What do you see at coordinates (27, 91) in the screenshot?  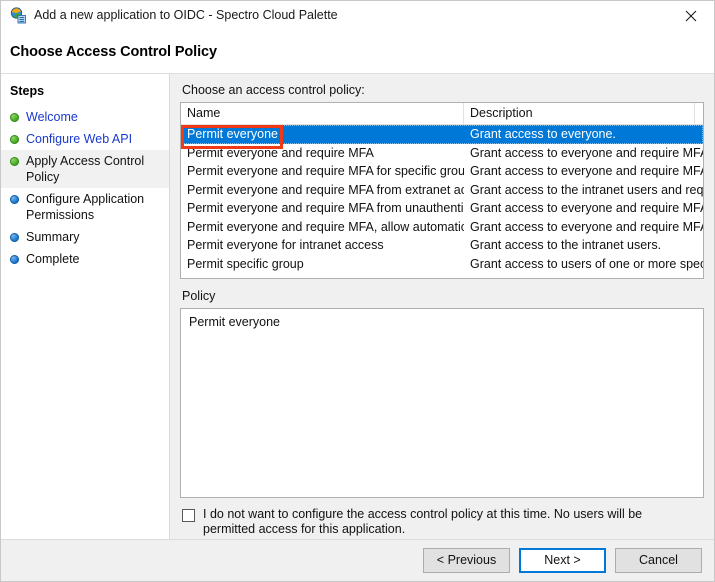 I see `steps-title: Steps` at bounding box center [27, 91].